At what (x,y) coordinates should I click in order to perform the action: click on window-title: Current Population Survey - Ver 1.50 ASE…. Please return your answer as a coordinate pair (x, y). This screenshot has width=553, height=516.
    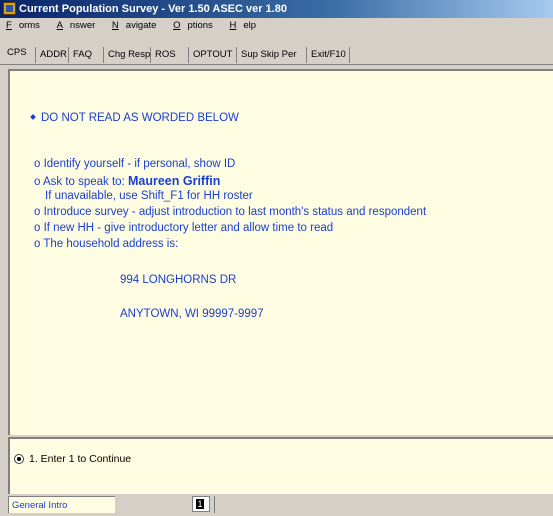
    Looking at the image, I should click on (153, 9).